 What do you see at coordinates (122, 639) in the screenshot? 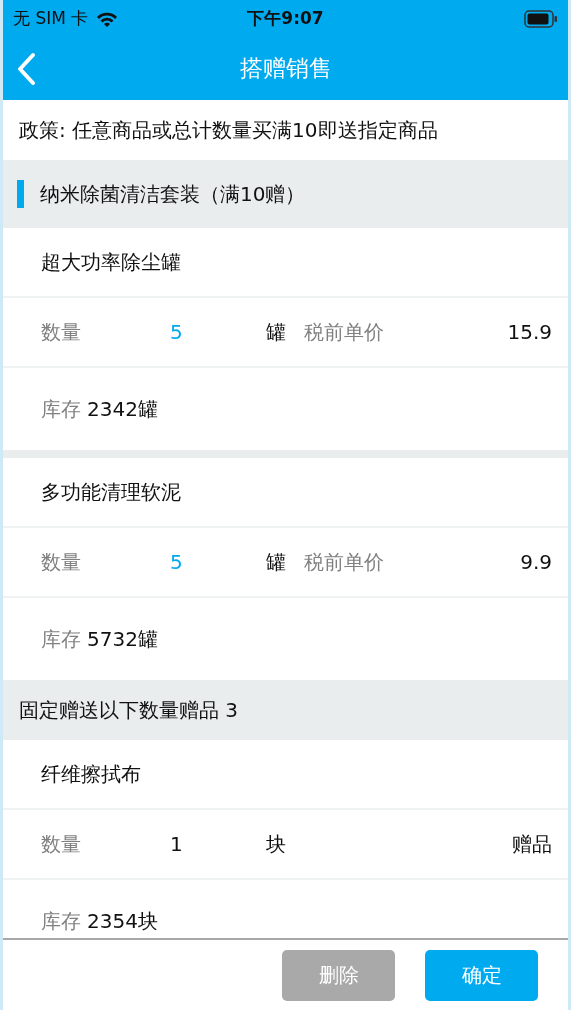
I see `stock-value: 5732罐` at bounding box center [122, 639].